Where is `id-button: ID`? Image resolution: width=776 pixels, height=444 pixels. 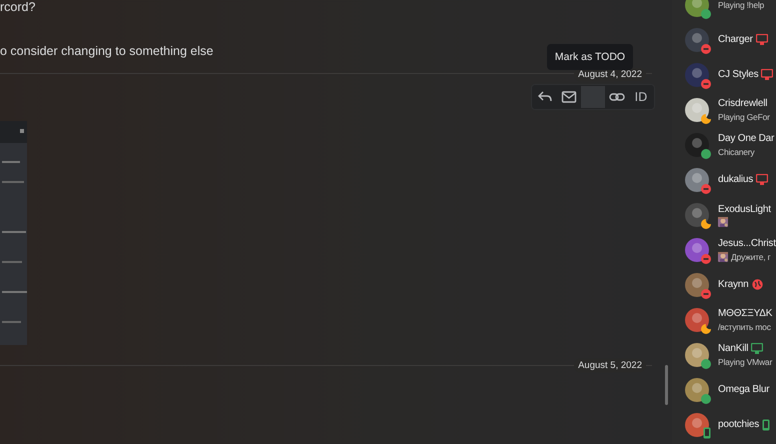
id-button: ID is located at coordinates (641, 97).